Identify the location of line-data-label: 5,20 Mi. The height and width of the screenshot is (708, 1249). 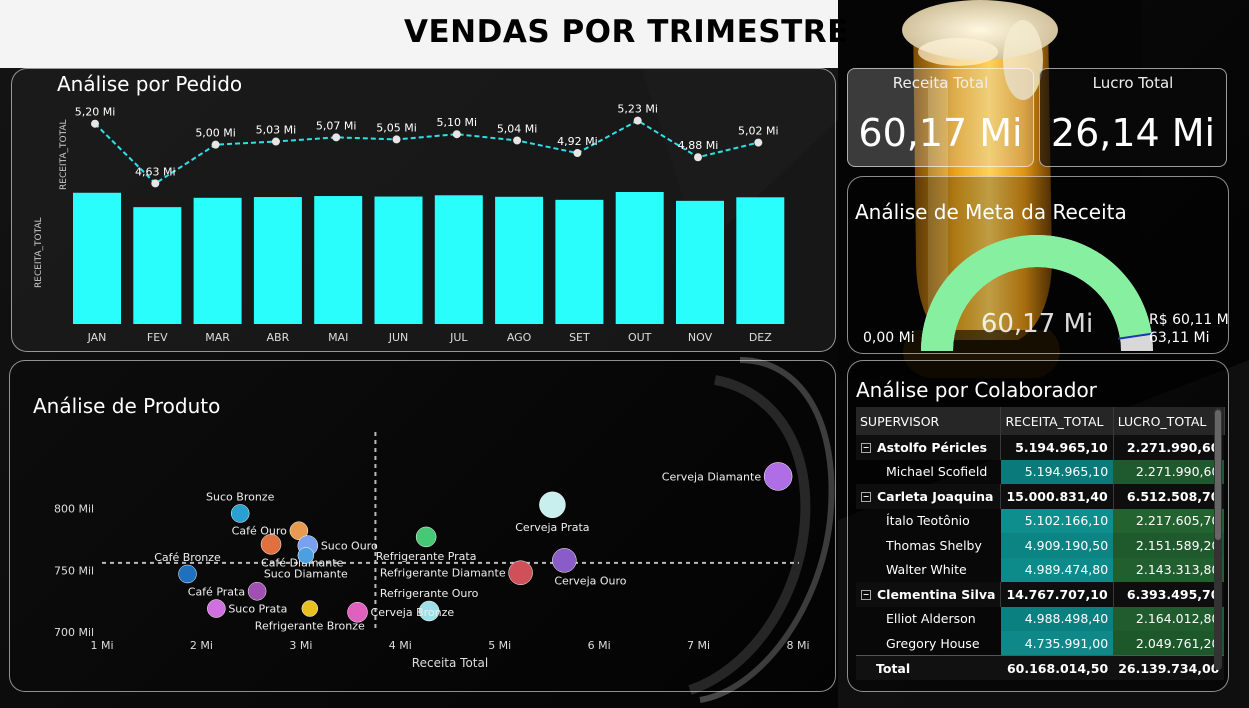
(95, 112).